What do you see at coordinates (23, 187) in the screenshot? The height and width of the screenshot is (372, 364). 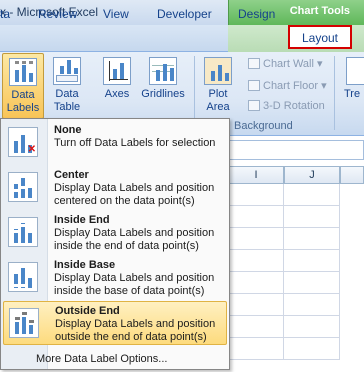 I see `center-labels-icon` at bounding box center [23, 187].